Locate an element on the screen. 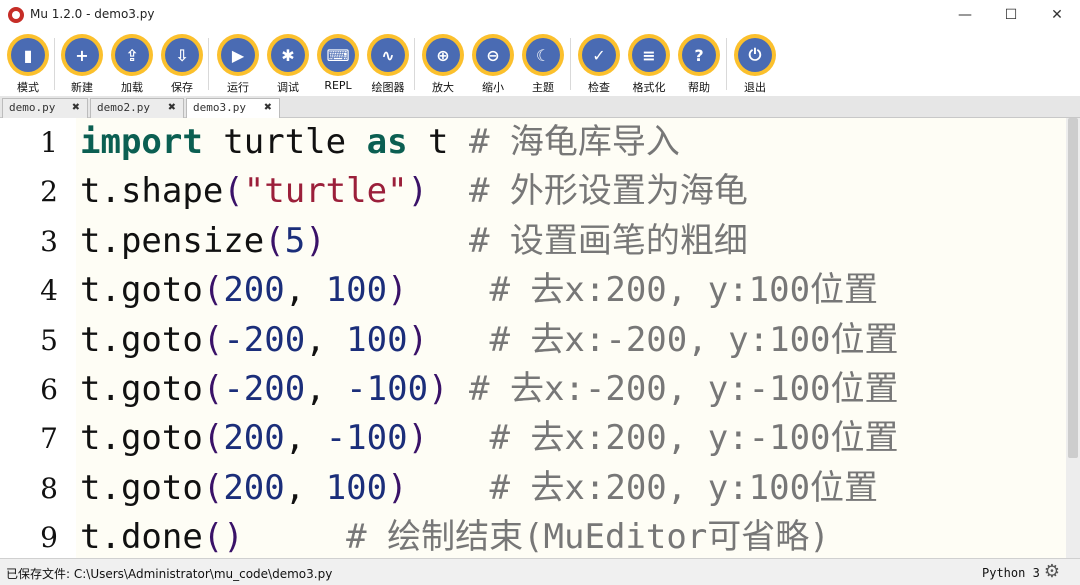 Image resolution: width=1080 pixels, height=585 pixels. line-number: 1 is located at coordinates (49, 142).